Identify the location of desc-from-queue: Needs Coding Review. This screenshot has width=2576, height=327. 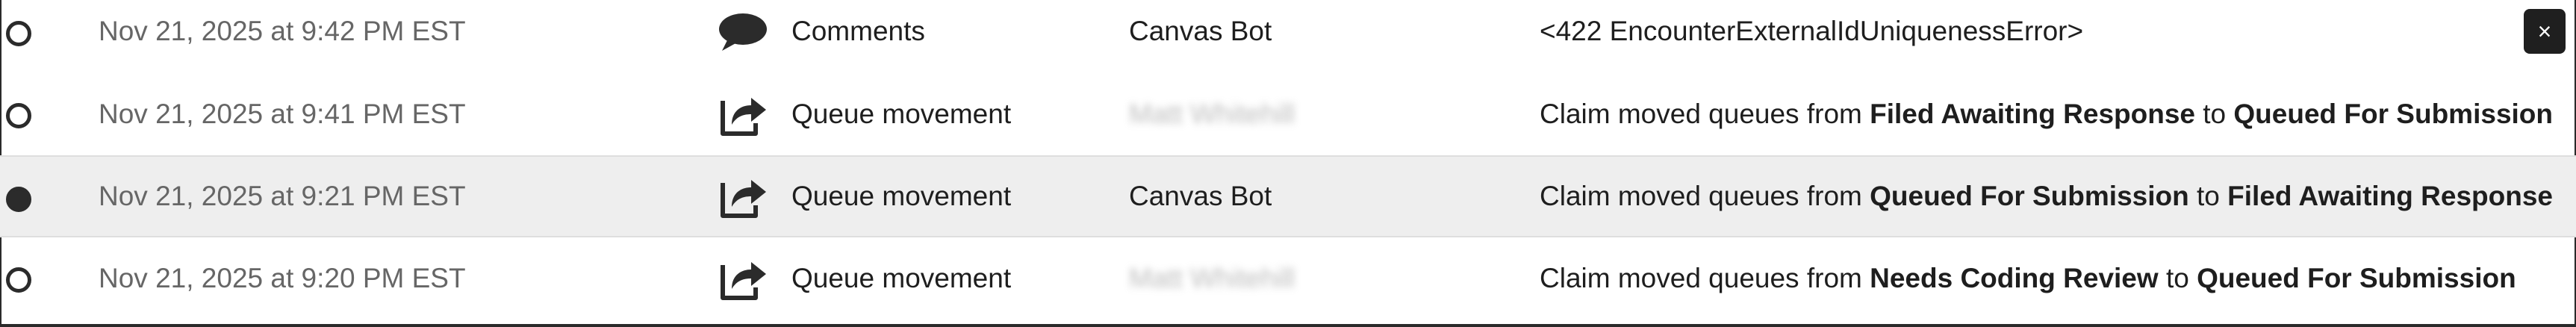
(2014, 278).